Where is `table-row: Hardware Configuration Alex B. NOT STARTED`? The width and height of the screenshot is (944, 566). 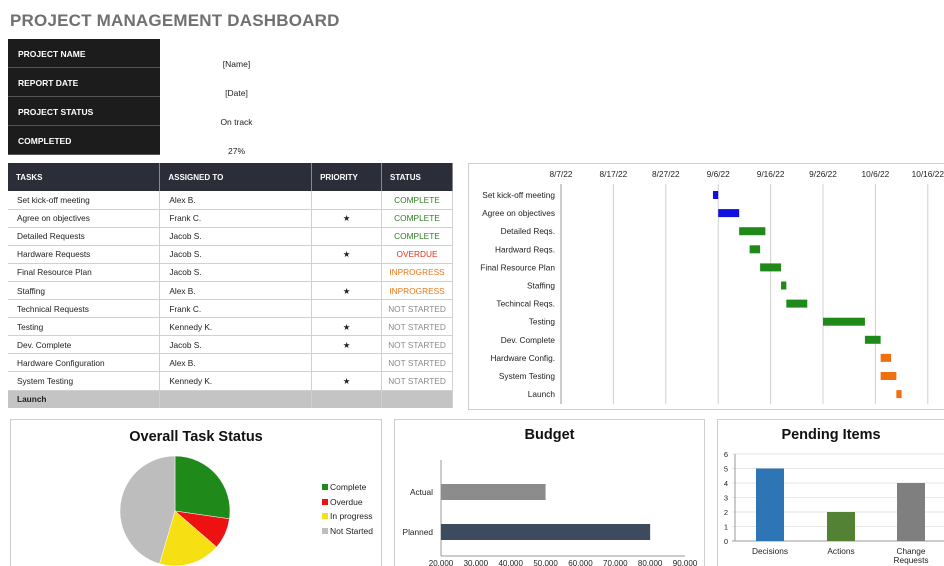 table-row: Hardware Configuration Alex B. NOT STARTED is located at coordinates (230, 363).